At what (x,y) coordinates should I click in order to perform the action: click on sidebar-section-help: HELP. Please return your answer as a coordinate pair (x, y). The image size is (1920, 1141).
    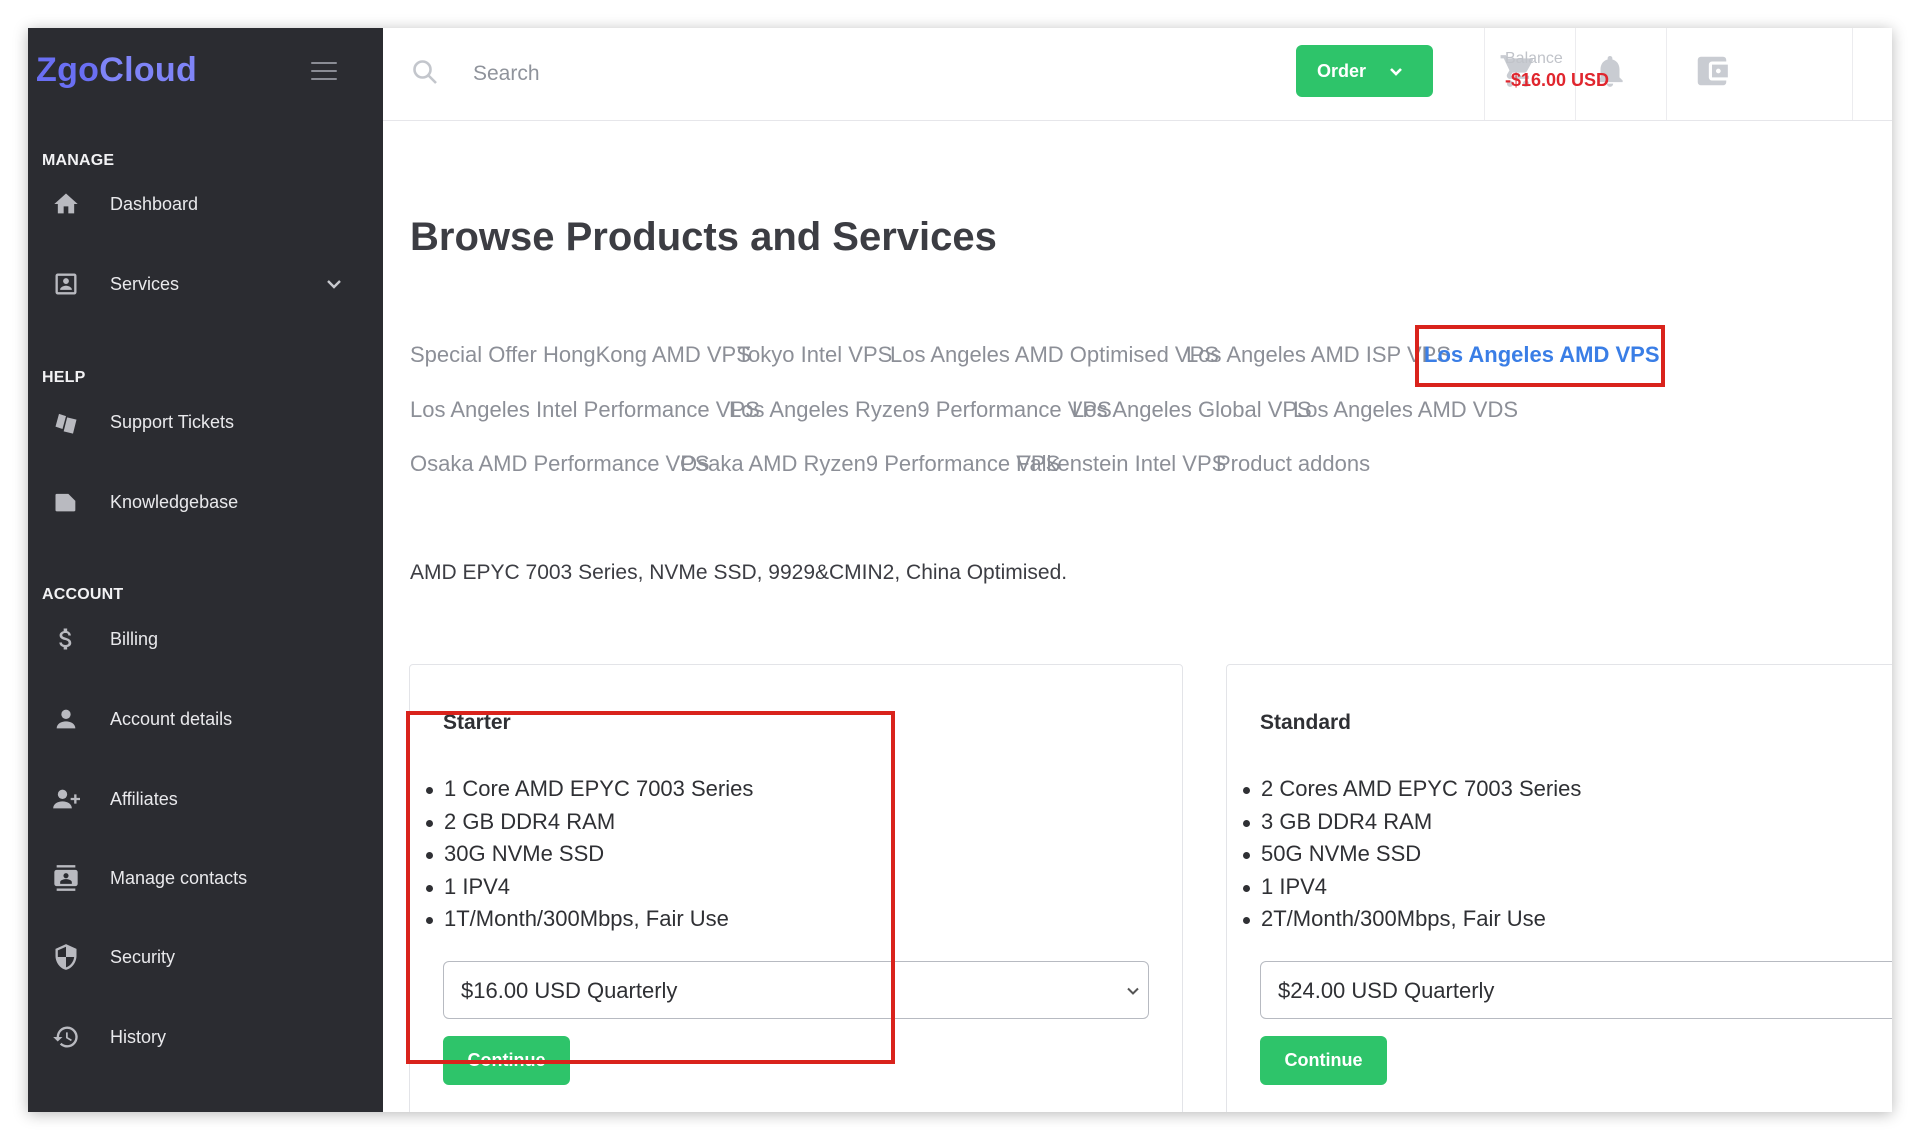
    Looking at the image, I should click on (64, 377).